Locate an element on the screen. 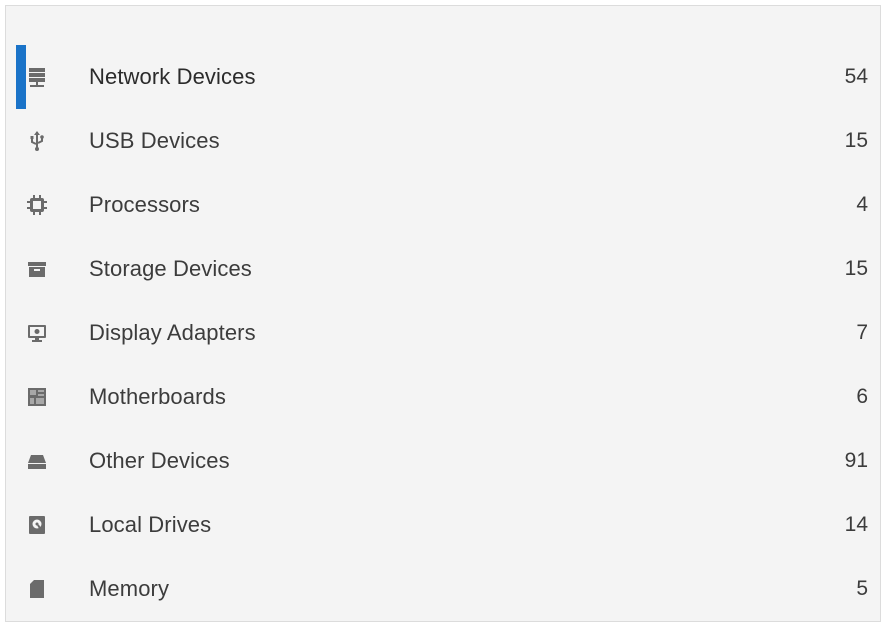  drive-icon is located at coordinates (37, 461).